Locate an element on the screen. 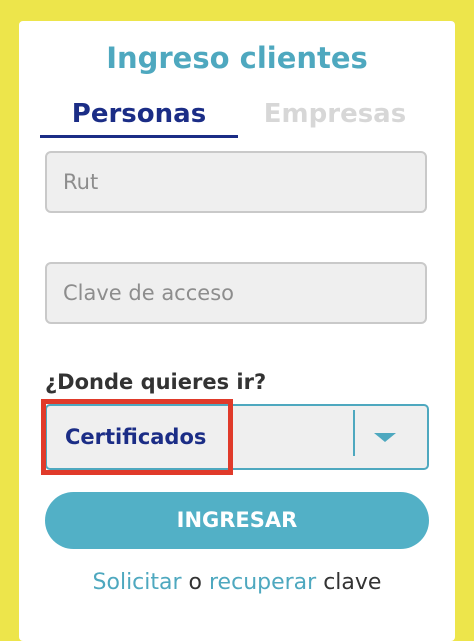  request-link: Solicitar is located at coordinates (137, 582).